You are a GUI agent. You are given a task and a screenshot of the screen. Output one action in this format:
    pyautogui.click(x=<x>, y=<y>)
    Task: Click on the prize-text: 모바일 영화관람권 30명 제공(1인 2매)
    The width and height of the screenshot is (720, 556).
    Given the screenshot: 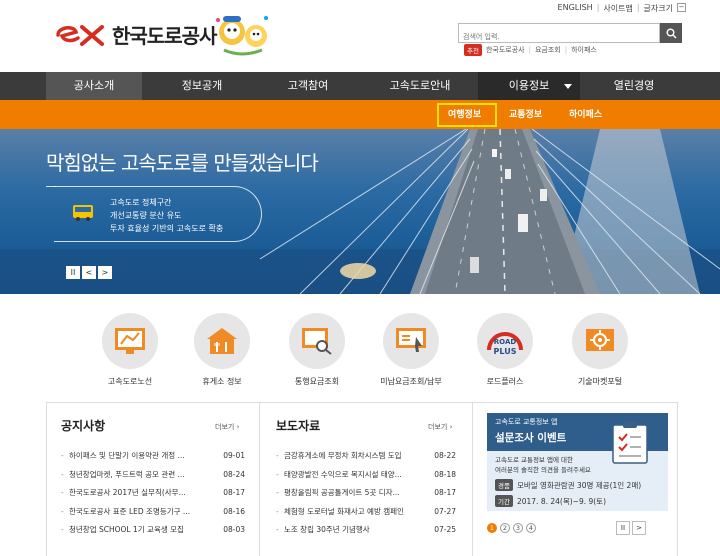 What is the action you would take?
    pyautogui.click(x=579, y=485)
    